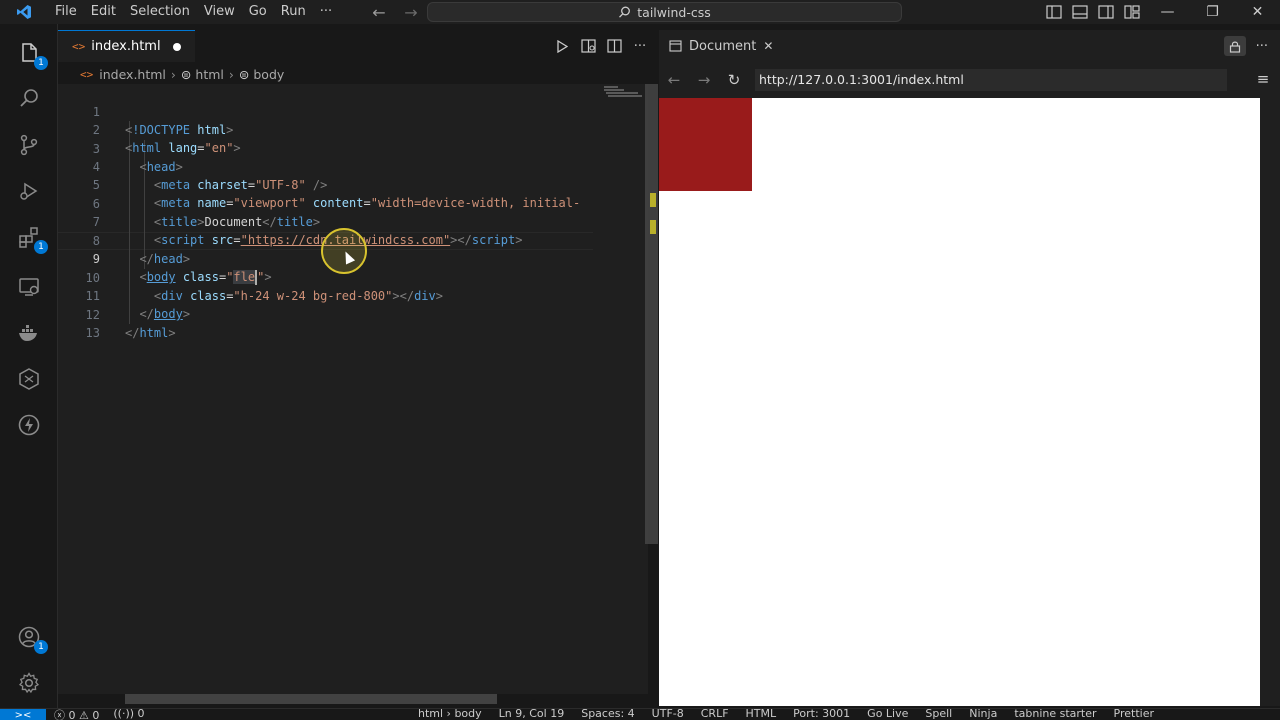 The height and width of the screenshot is (720, 1280). What do you see at coordinates (41, 647) in the screenshot?
I see `accounts-badge: 1` at bounding box center [41, 647].